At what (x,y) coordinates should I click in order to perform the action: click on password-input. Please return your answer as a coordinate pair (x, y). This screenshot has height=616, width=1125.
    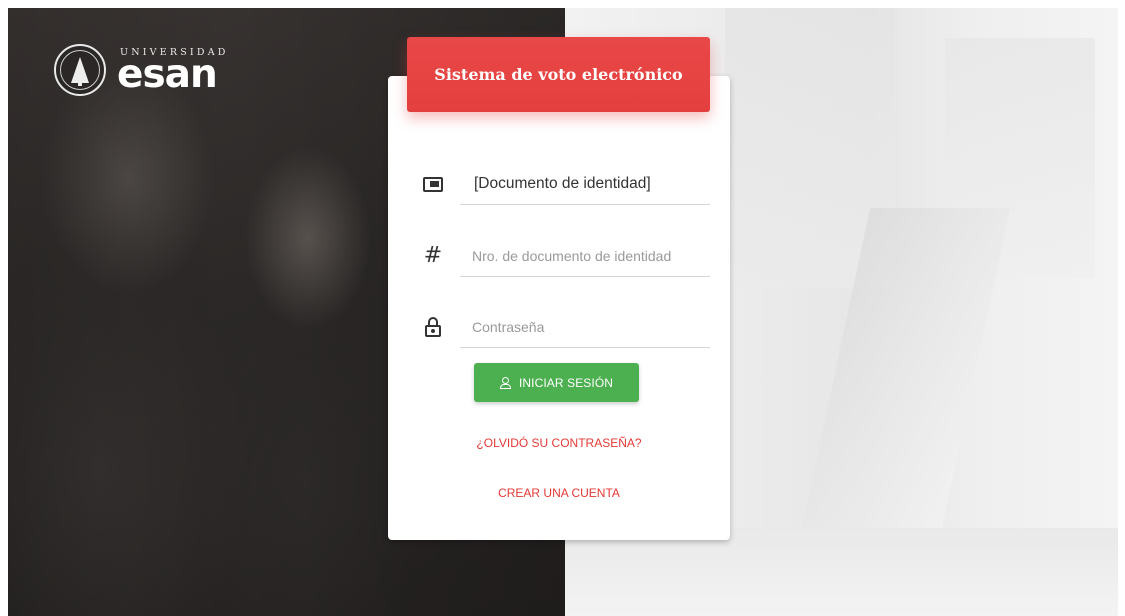
    Looking at the image, I should click on (587, 327).